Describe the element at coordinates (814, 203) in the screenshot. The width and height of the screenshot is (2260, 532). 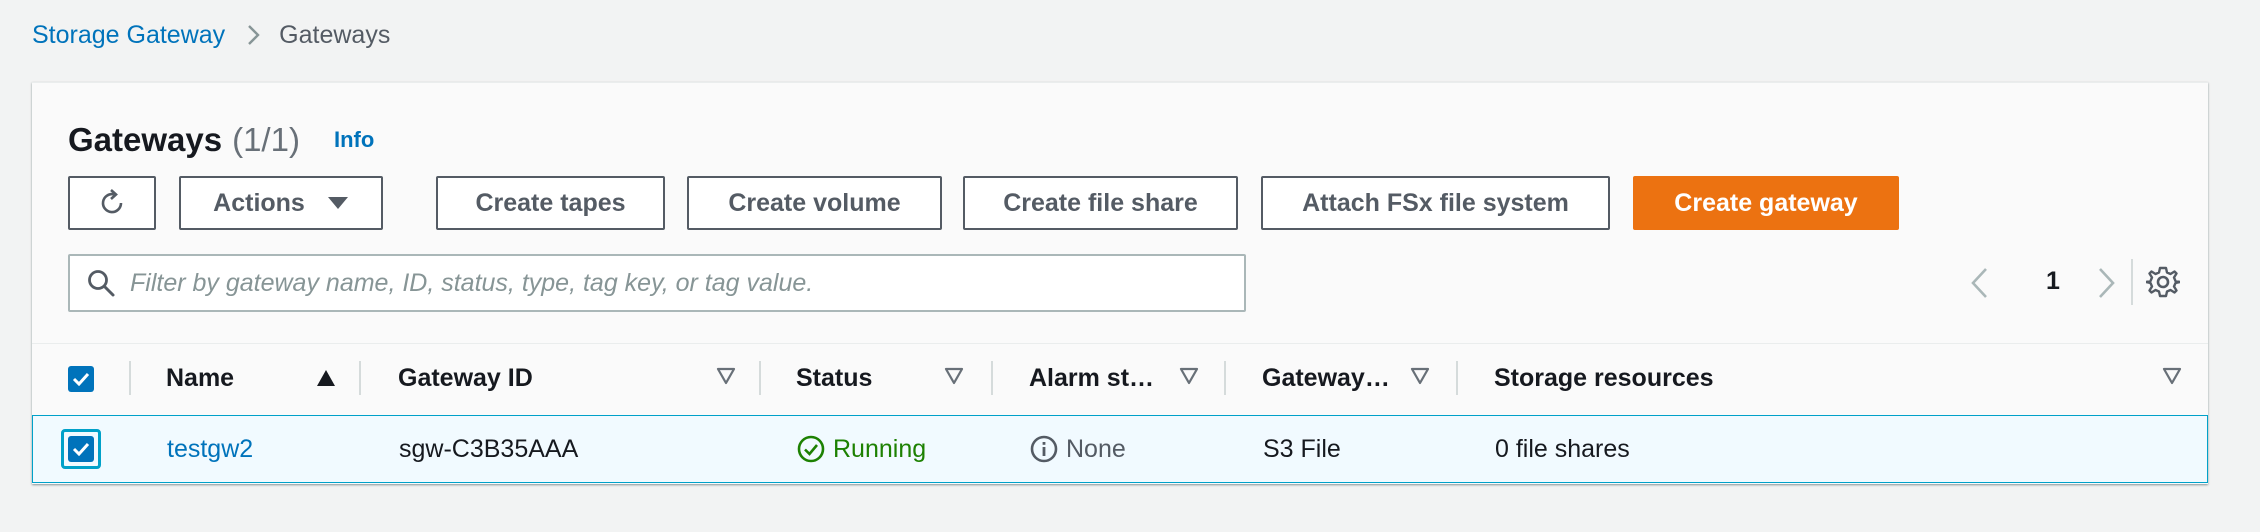
I see `create-volume-button: Create volume` at that location.